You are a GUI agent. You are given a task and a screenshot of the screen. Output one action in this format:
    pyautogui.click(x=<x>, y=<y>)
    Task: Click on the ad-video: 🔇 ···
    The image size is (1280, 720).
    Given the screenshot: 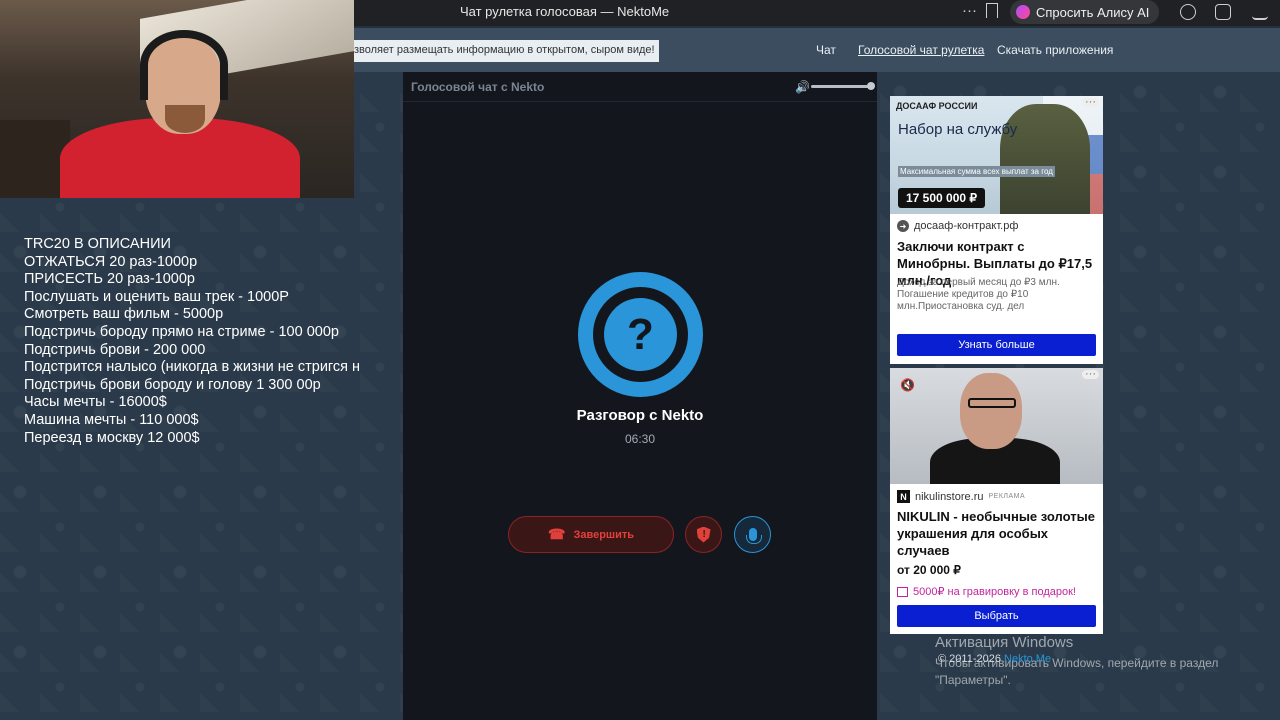 What is the action you would take?
    pyautogui.click(x=996, y=426)
    